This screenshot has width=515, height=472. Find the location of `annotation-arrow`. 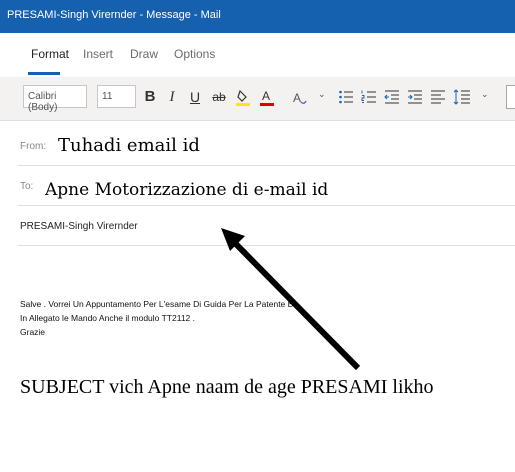

annotation-arrow is located at coordinates (291, 299).